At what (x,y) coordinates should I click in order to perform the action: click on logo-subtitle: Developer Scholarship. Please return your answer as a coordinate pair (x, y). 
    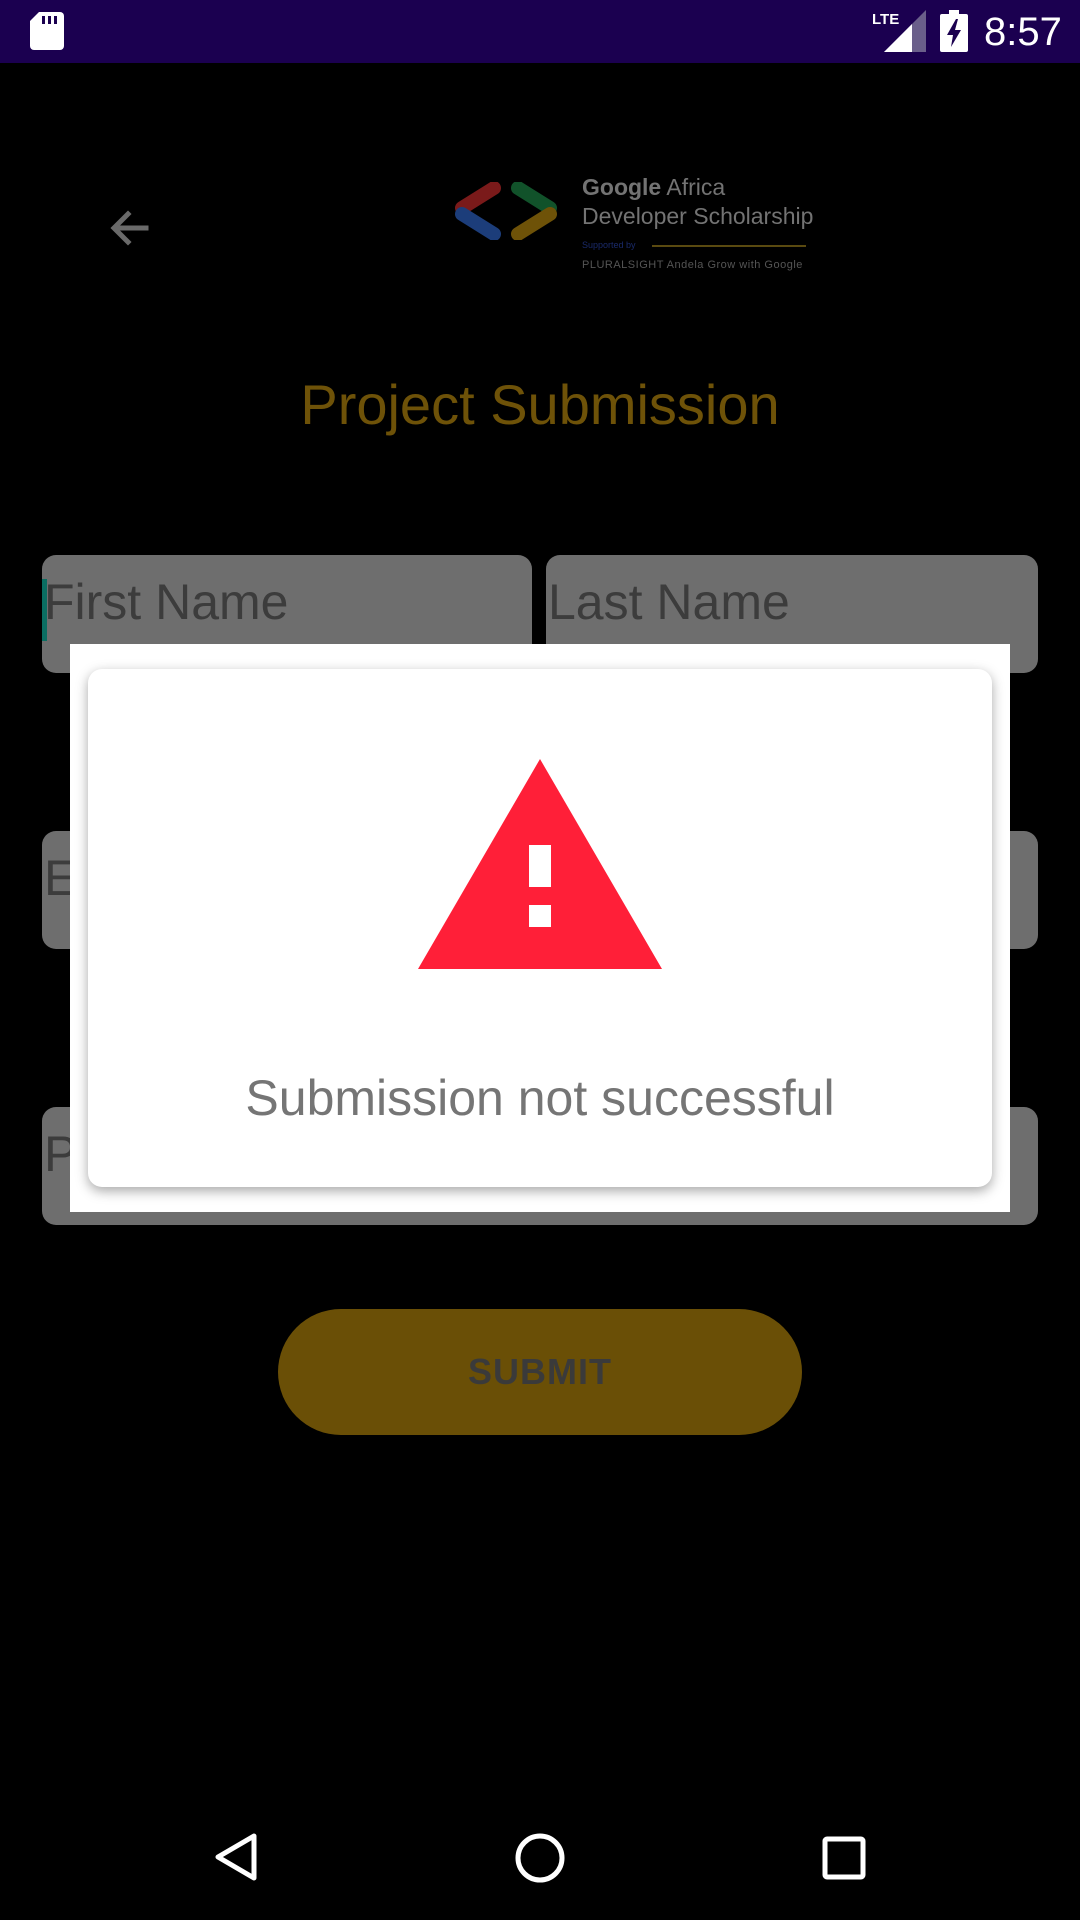
    Looking at the image, I should click on (698, 216).